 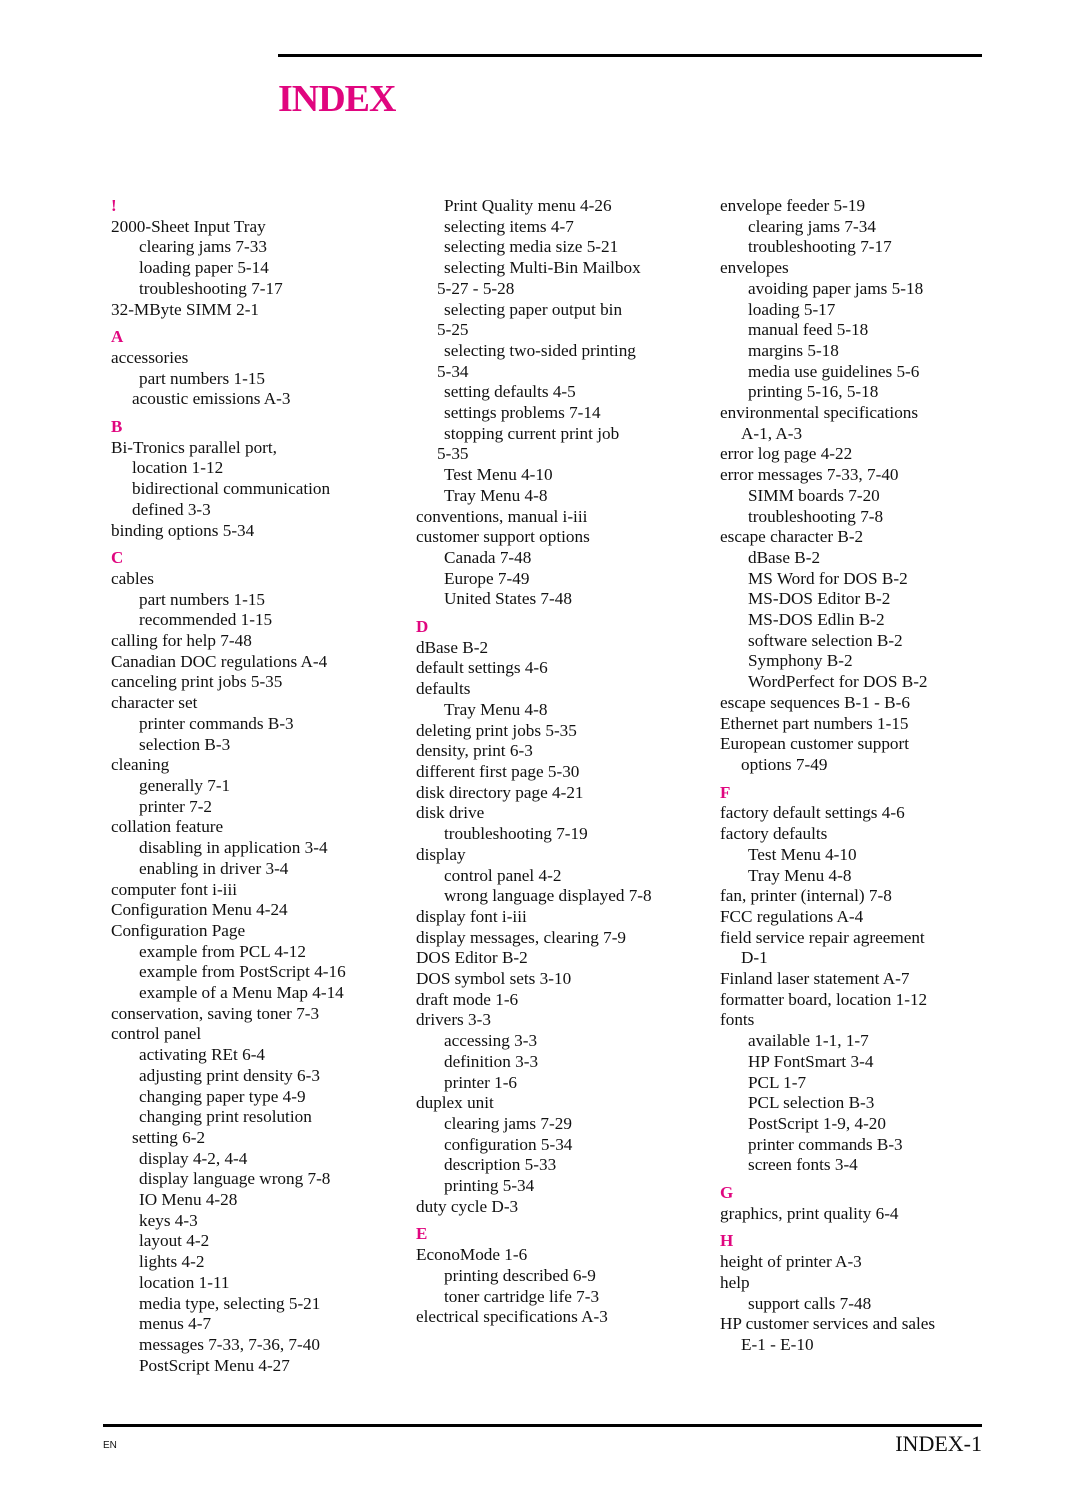 I want to click on index-subentry: troubleshooting 7-8, so click(x=816, y=516).